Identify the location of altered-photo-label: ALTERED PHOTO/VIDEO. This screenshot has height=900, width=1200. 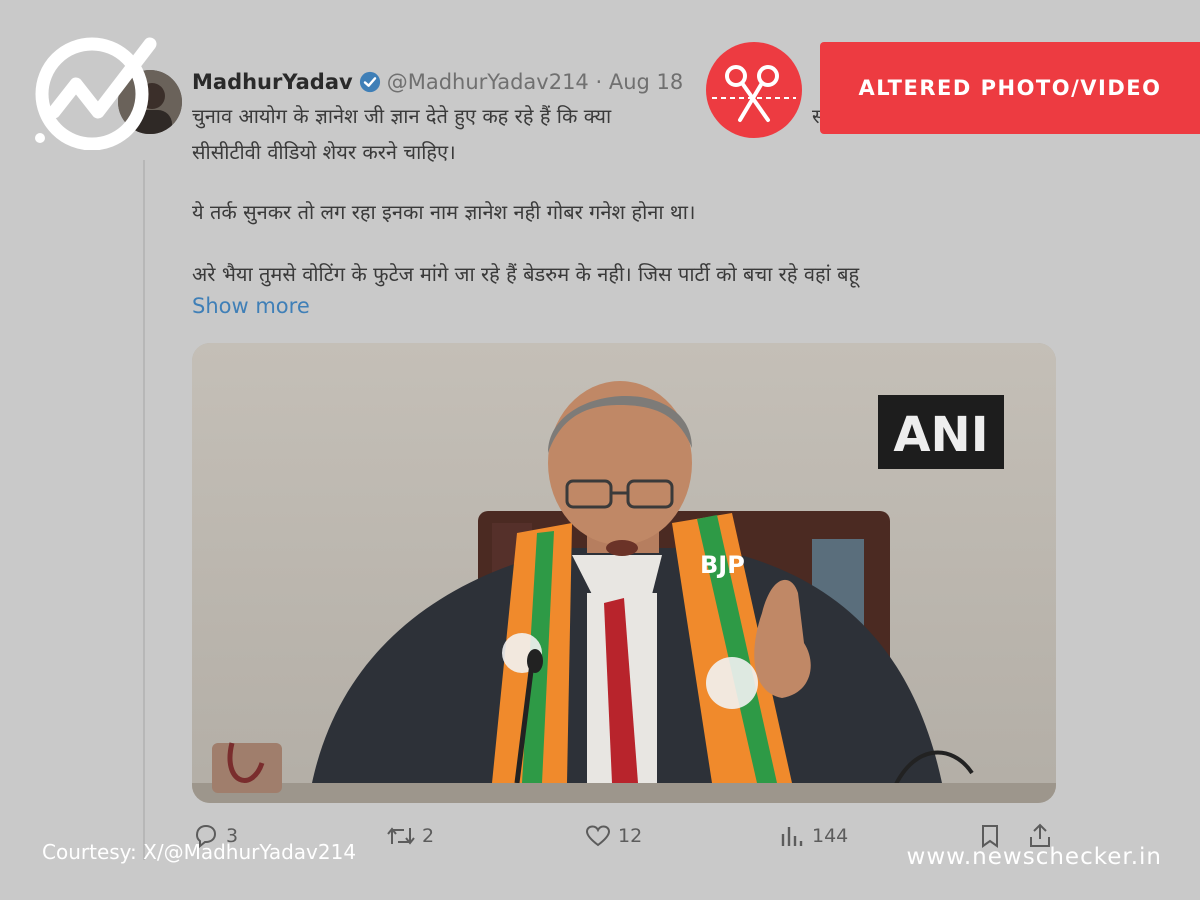
(1010, 88).